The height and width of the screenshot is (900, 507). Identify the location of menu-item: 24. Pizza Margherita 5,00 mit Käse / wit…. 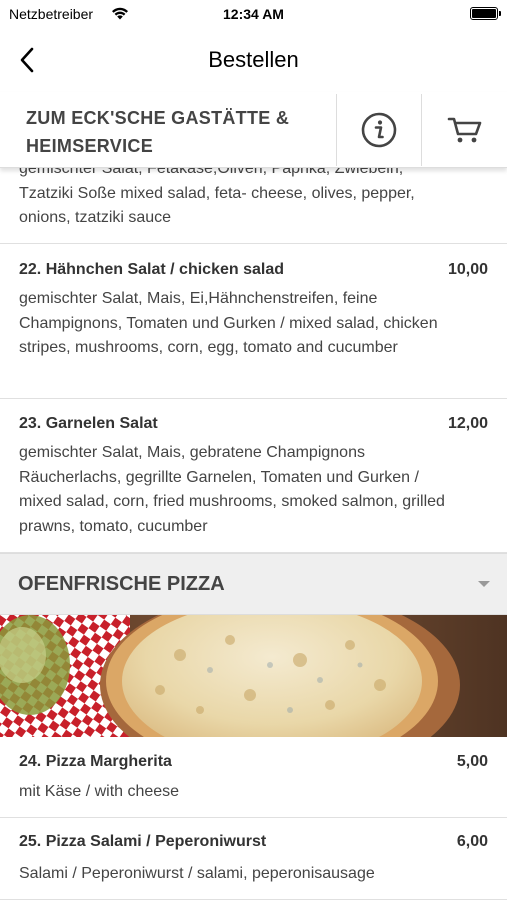
(253, 777).